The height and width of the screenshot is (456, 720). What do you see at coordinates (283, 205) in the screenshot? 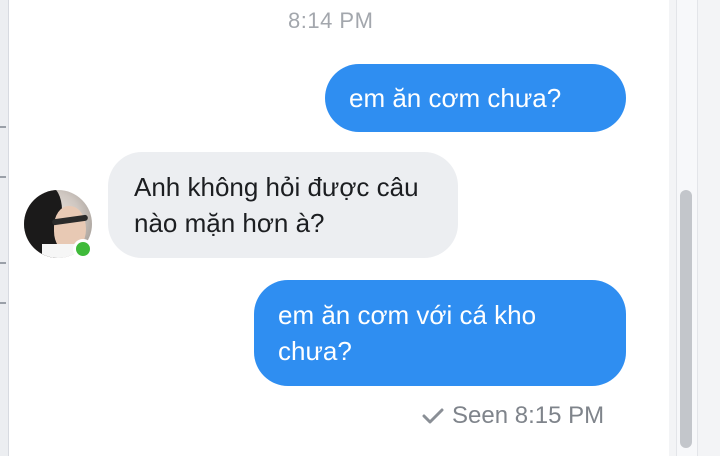
I see `incoming-message-bubble: Anh không hỏi được câu nào mặn hơn à?` at bounding box center [283, 205].